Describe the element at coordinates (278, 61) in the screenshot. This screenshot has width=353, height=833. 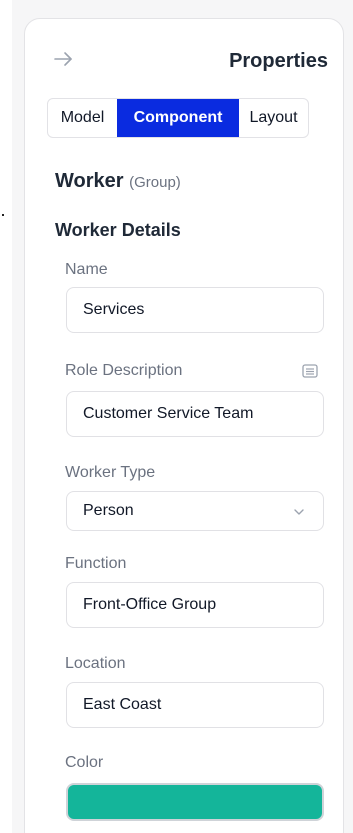
I see `panel-title: Properties` at that location.